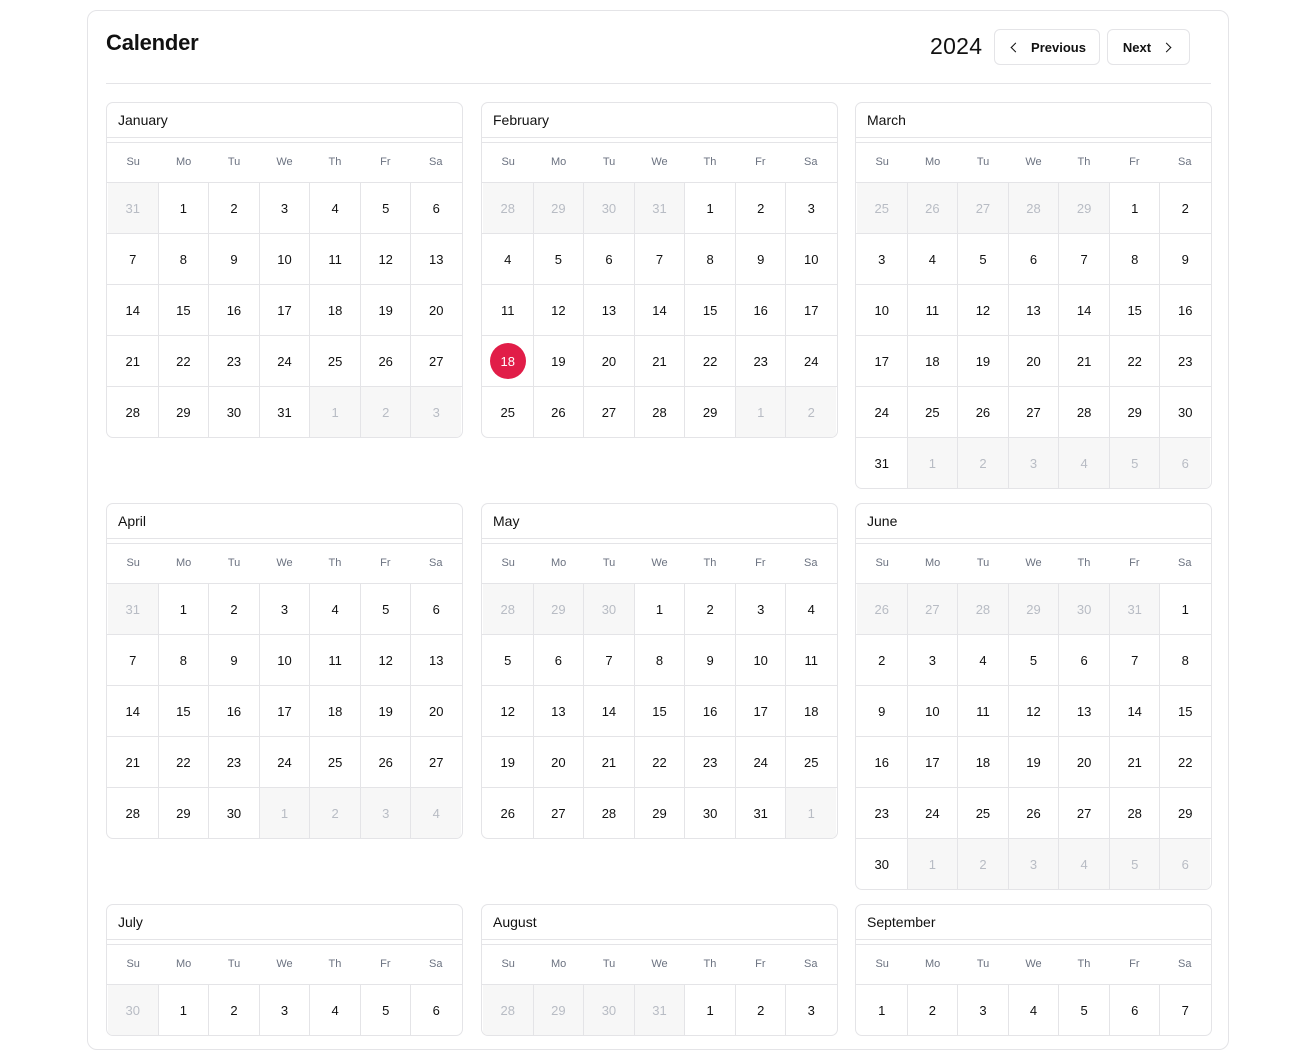 The image size is (1314, 1050). What do you see at coordinates (1084, 864) in the screenshot?
I see `day-cell-outside-month: 4` at bounding box center [1084, 864].